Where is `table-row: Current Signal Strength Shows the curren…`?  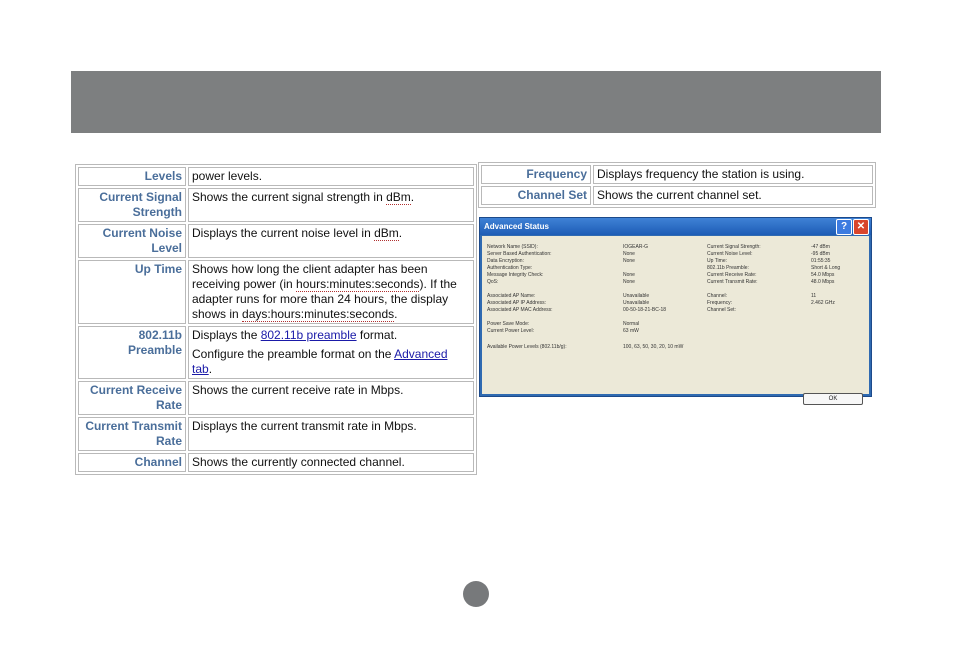 table-row: Current Signal Strength Shows the curren… is located at coordinates (276, 205).